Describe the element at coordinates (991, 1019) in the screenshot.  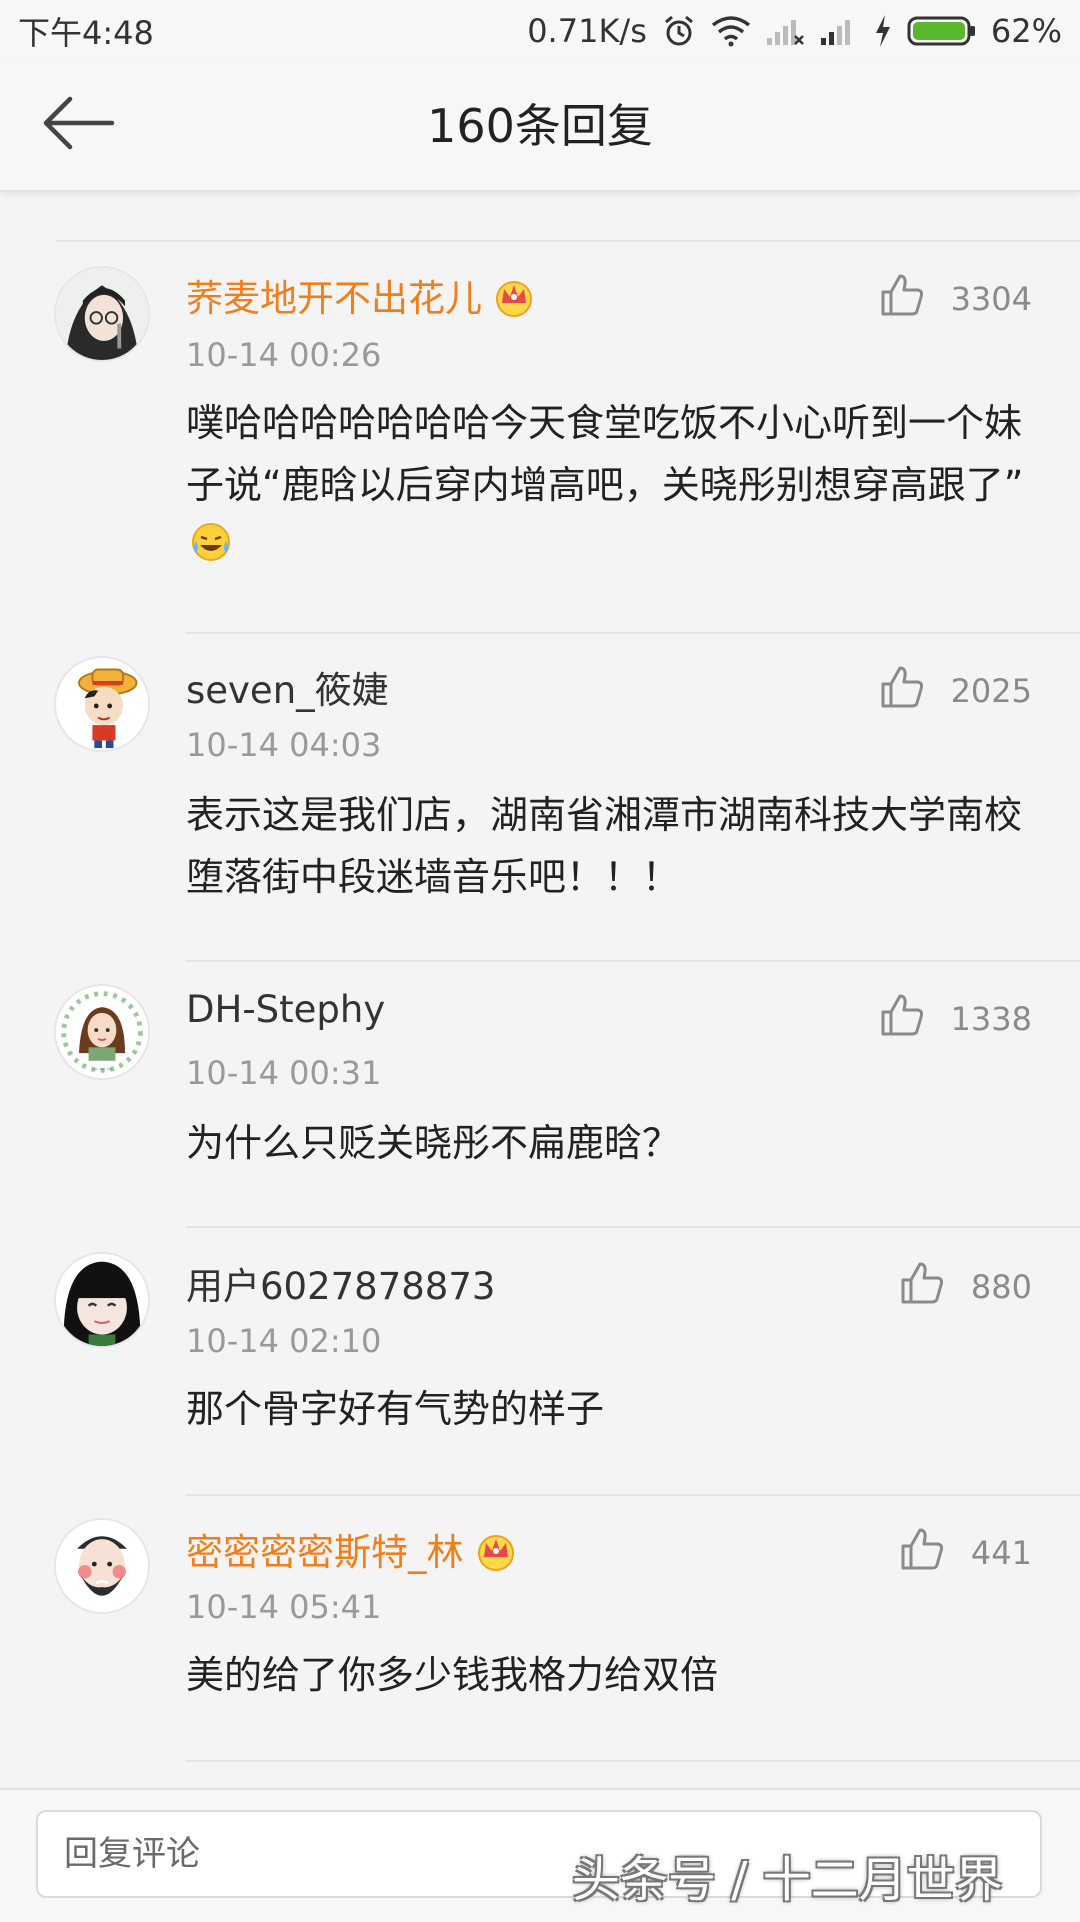
I see `like-count: 1338` at that location.